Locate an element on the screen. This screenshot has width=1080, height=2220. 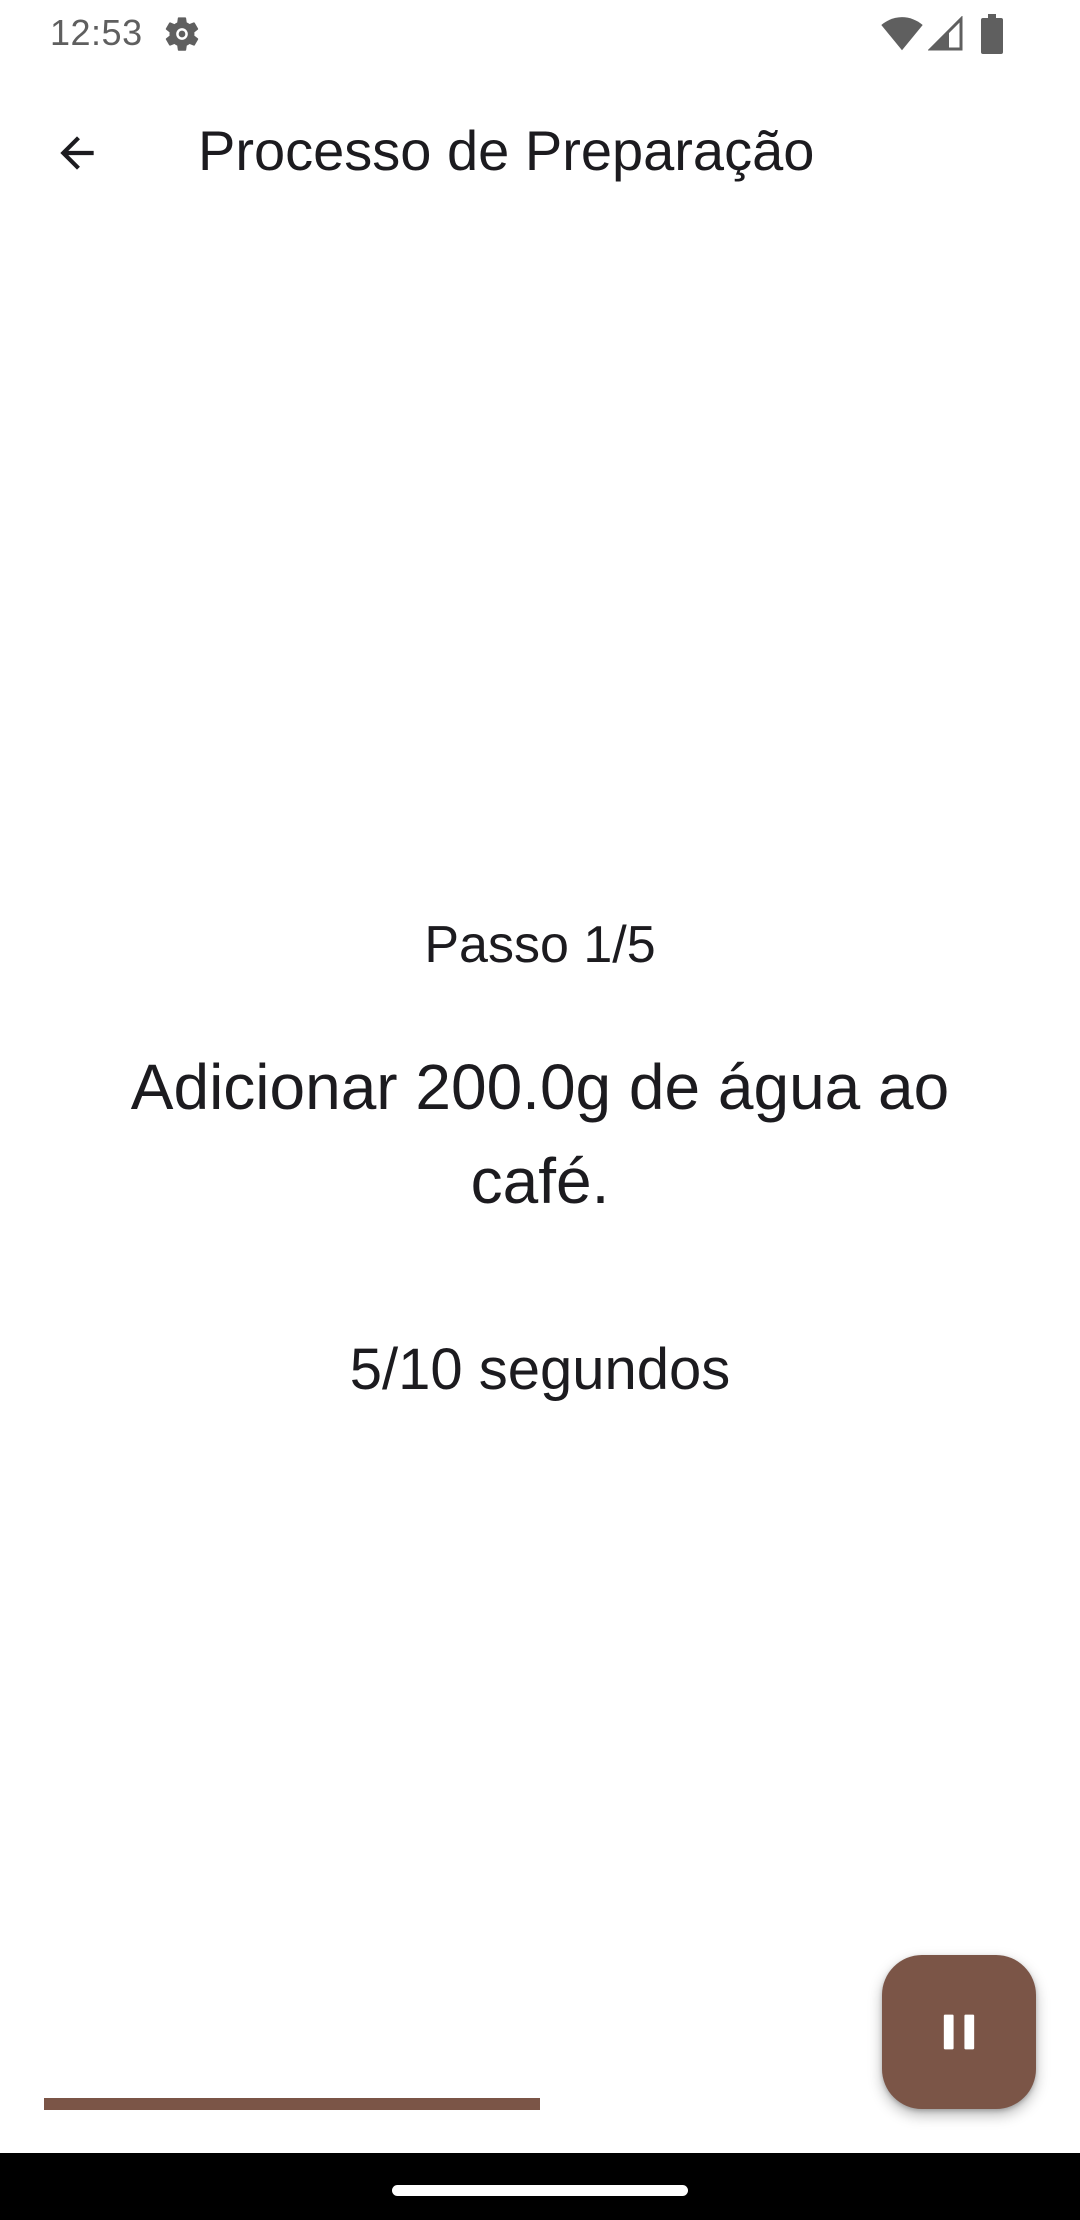
page-title: Processo de Preparação is located at coordinates (506, 150).